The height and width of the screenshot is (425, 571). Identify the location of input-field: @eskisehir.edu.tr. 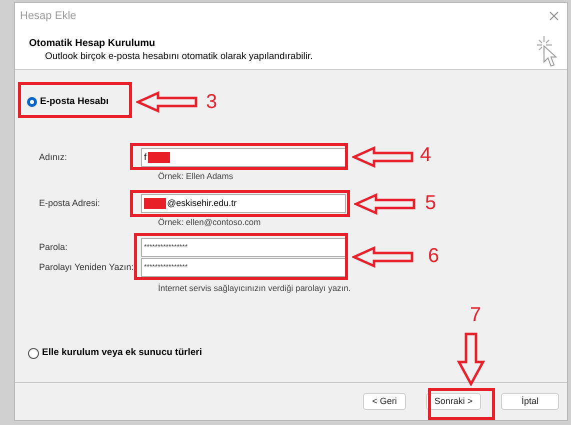
(243, 204).